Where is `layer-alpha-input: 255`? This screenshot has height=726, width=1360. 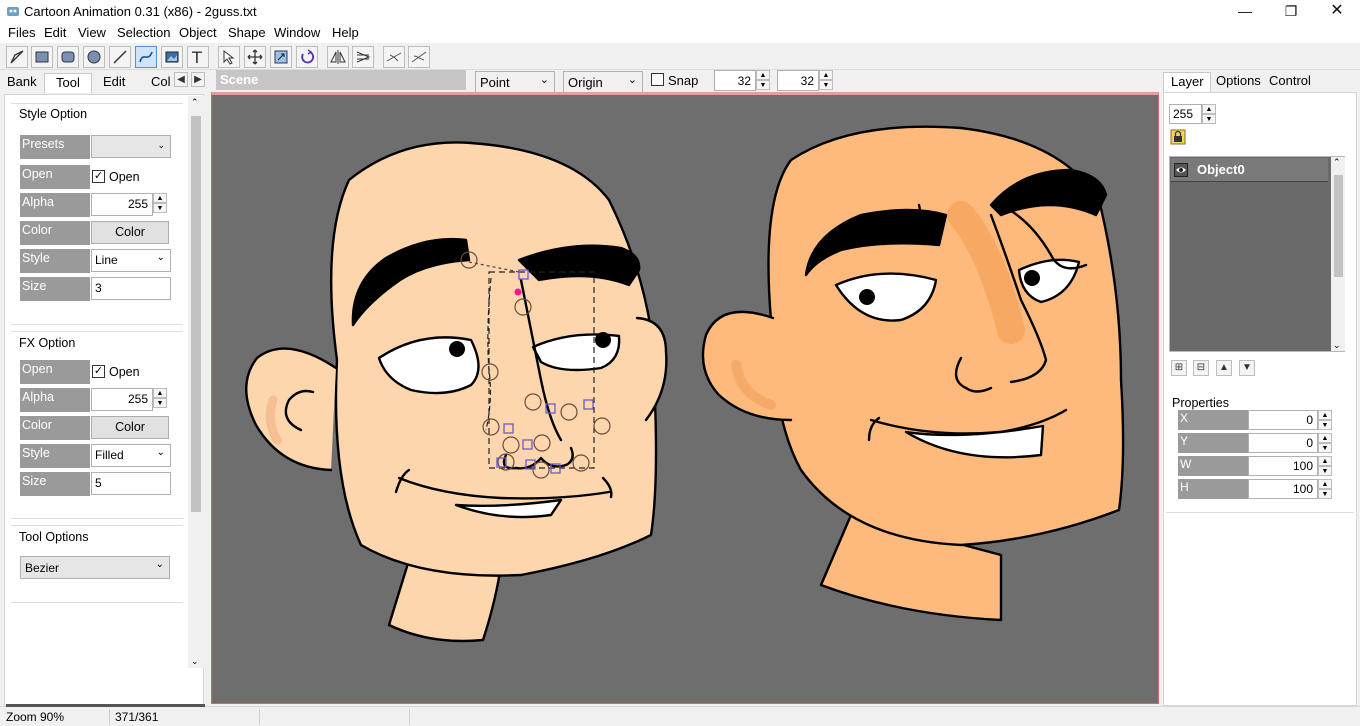 layer-alpha-input: 255 is located at coordinates (1185, 114).